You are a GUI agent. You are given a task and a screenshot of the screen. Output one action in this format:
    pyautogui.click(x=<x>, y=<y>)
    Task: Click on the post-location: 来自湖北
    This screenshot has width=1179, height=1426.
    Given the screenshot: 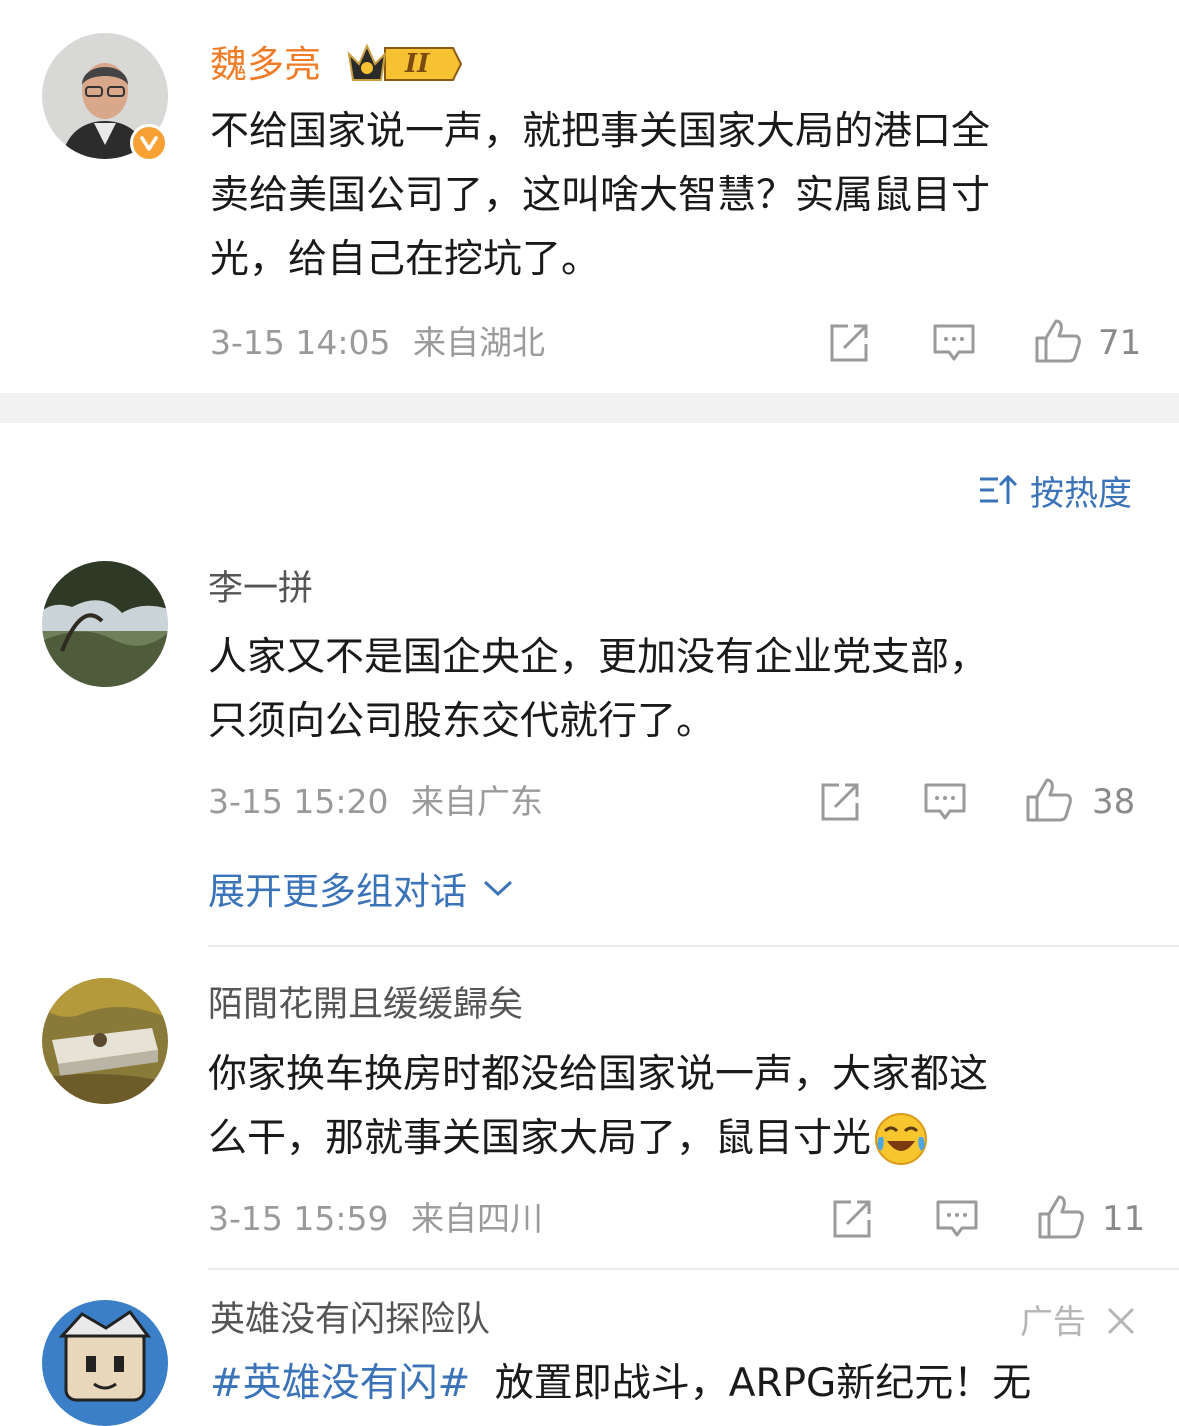 What is the action you would take?
    pyautogui.click(x=479, y=342)
    